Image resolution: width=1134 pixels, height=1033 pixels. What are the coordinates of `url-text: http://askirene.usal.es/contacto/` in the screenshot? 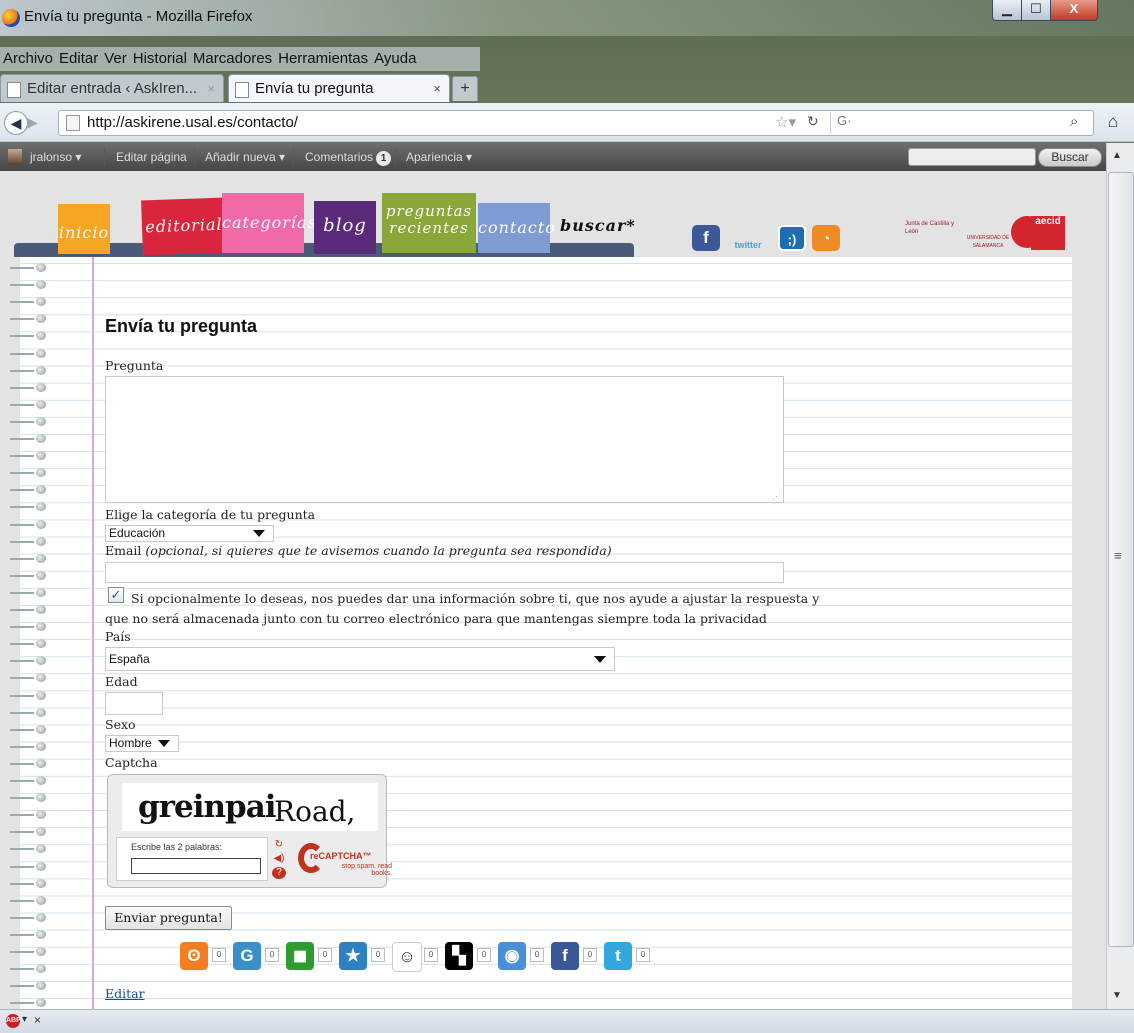 It's located at (192, 122).